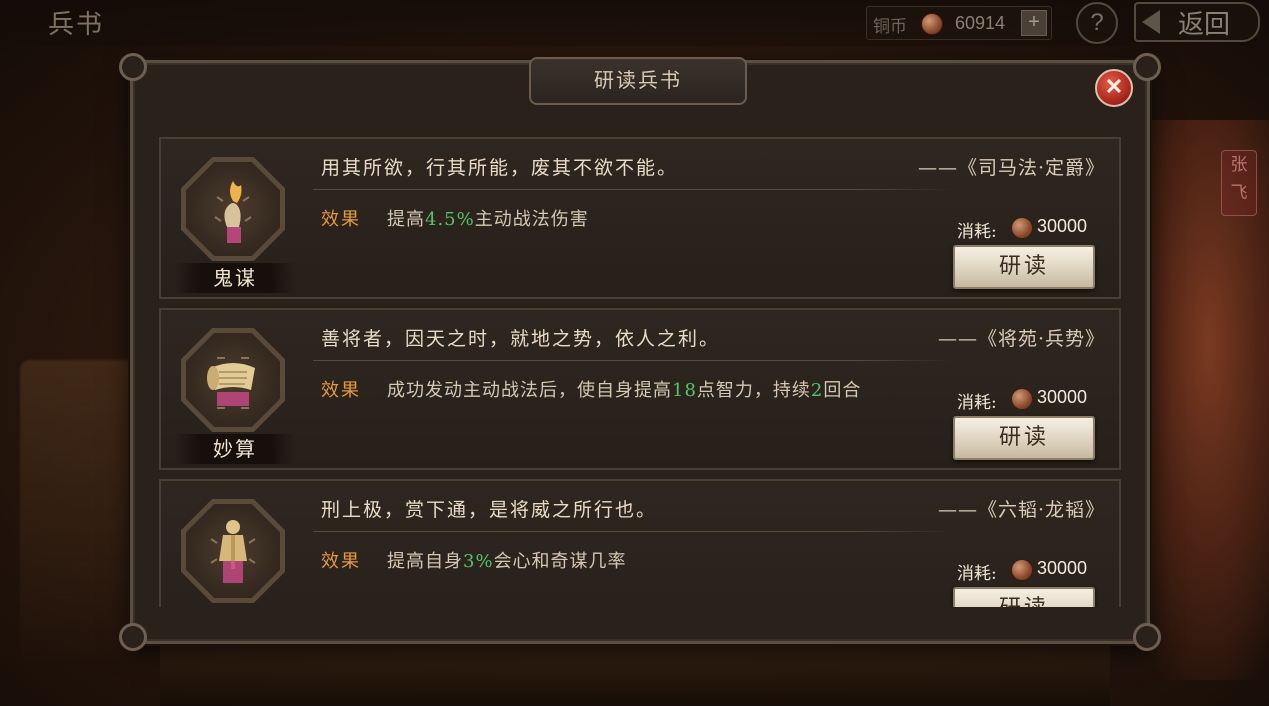 The image size is (1269, 706). I want to click on book-source: ——《司马法·定爵》, so click(1011, 168).